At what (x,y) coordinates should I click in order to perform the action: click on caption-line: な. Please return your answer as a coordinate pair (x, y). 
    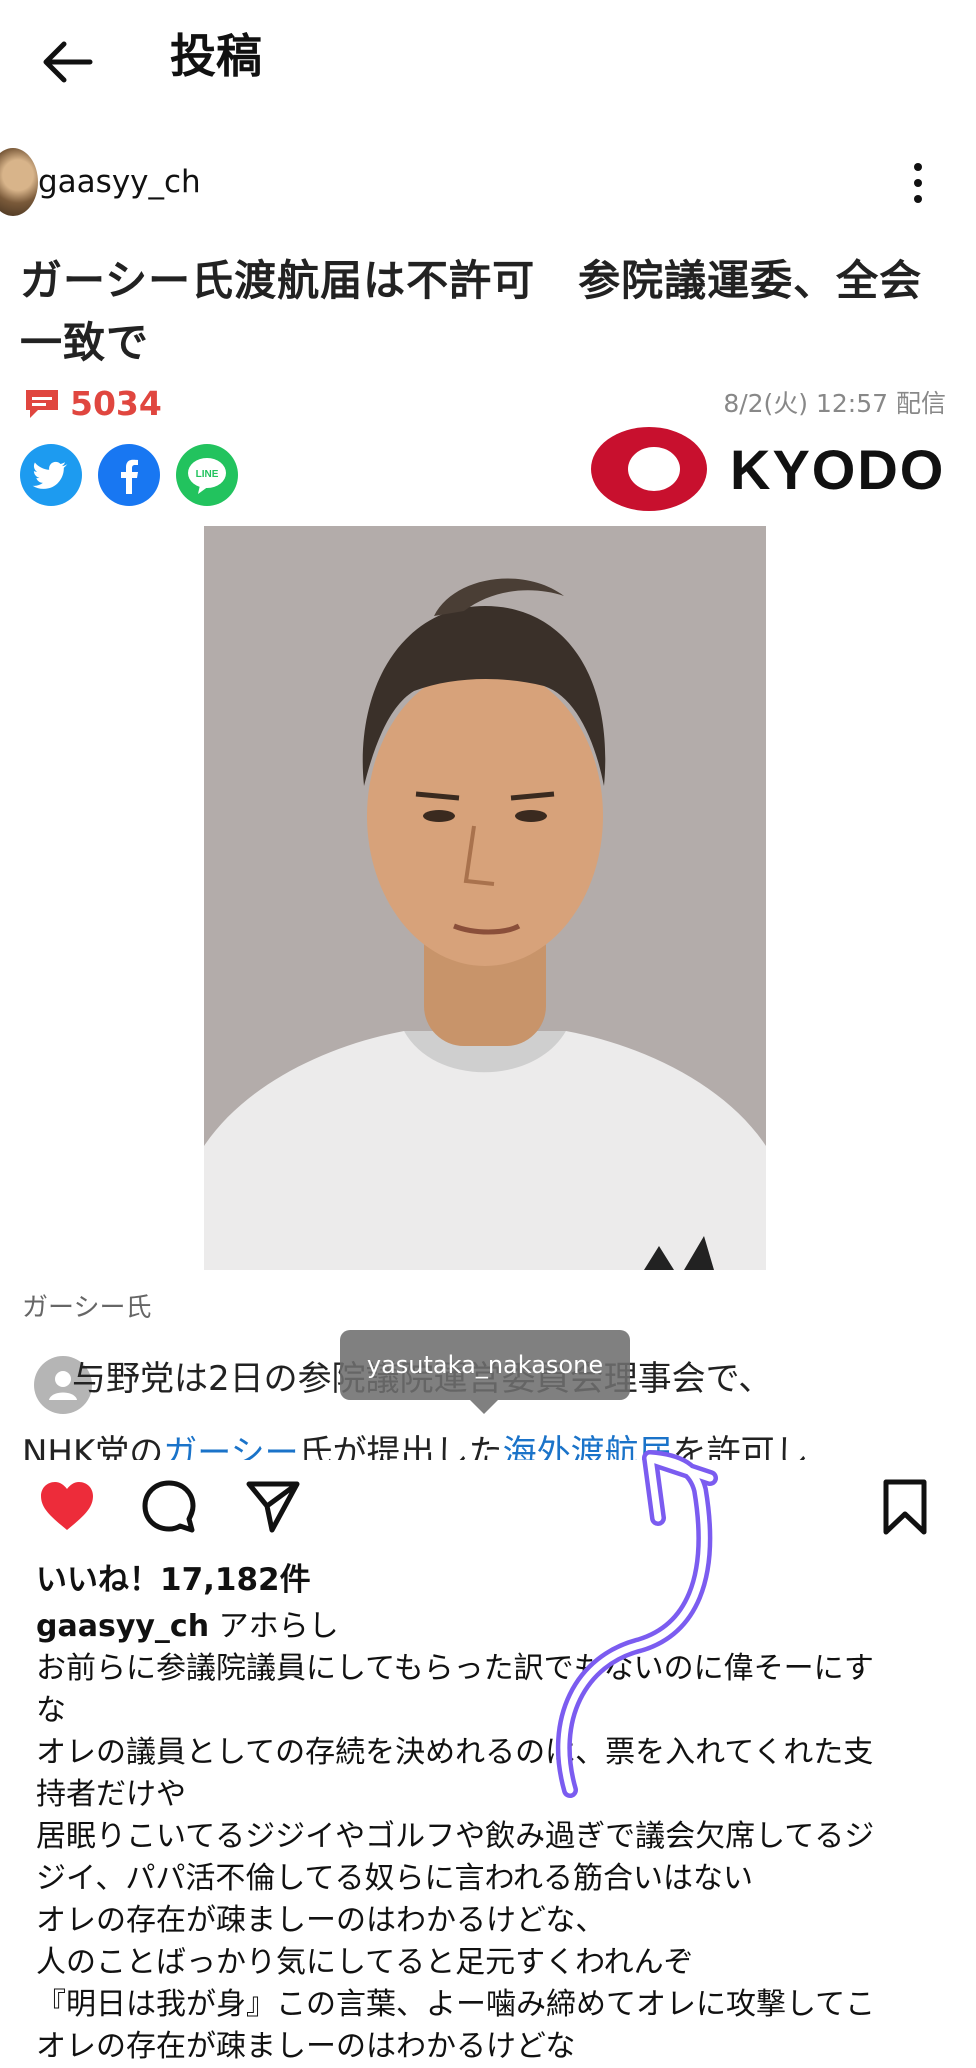
    Looking at the image, I should click on (51, 1710).